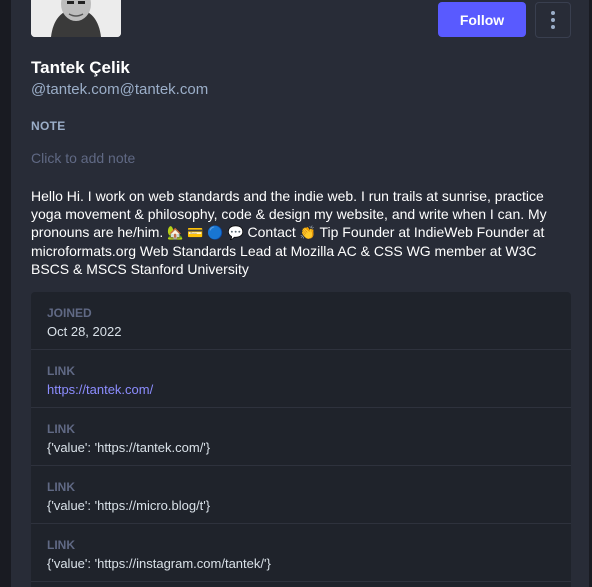  Describe the element at coordinates (301, 495) in the screenshot. I see `field-link: LINK {'value': 'https://micro.blog/t'}` at that location.